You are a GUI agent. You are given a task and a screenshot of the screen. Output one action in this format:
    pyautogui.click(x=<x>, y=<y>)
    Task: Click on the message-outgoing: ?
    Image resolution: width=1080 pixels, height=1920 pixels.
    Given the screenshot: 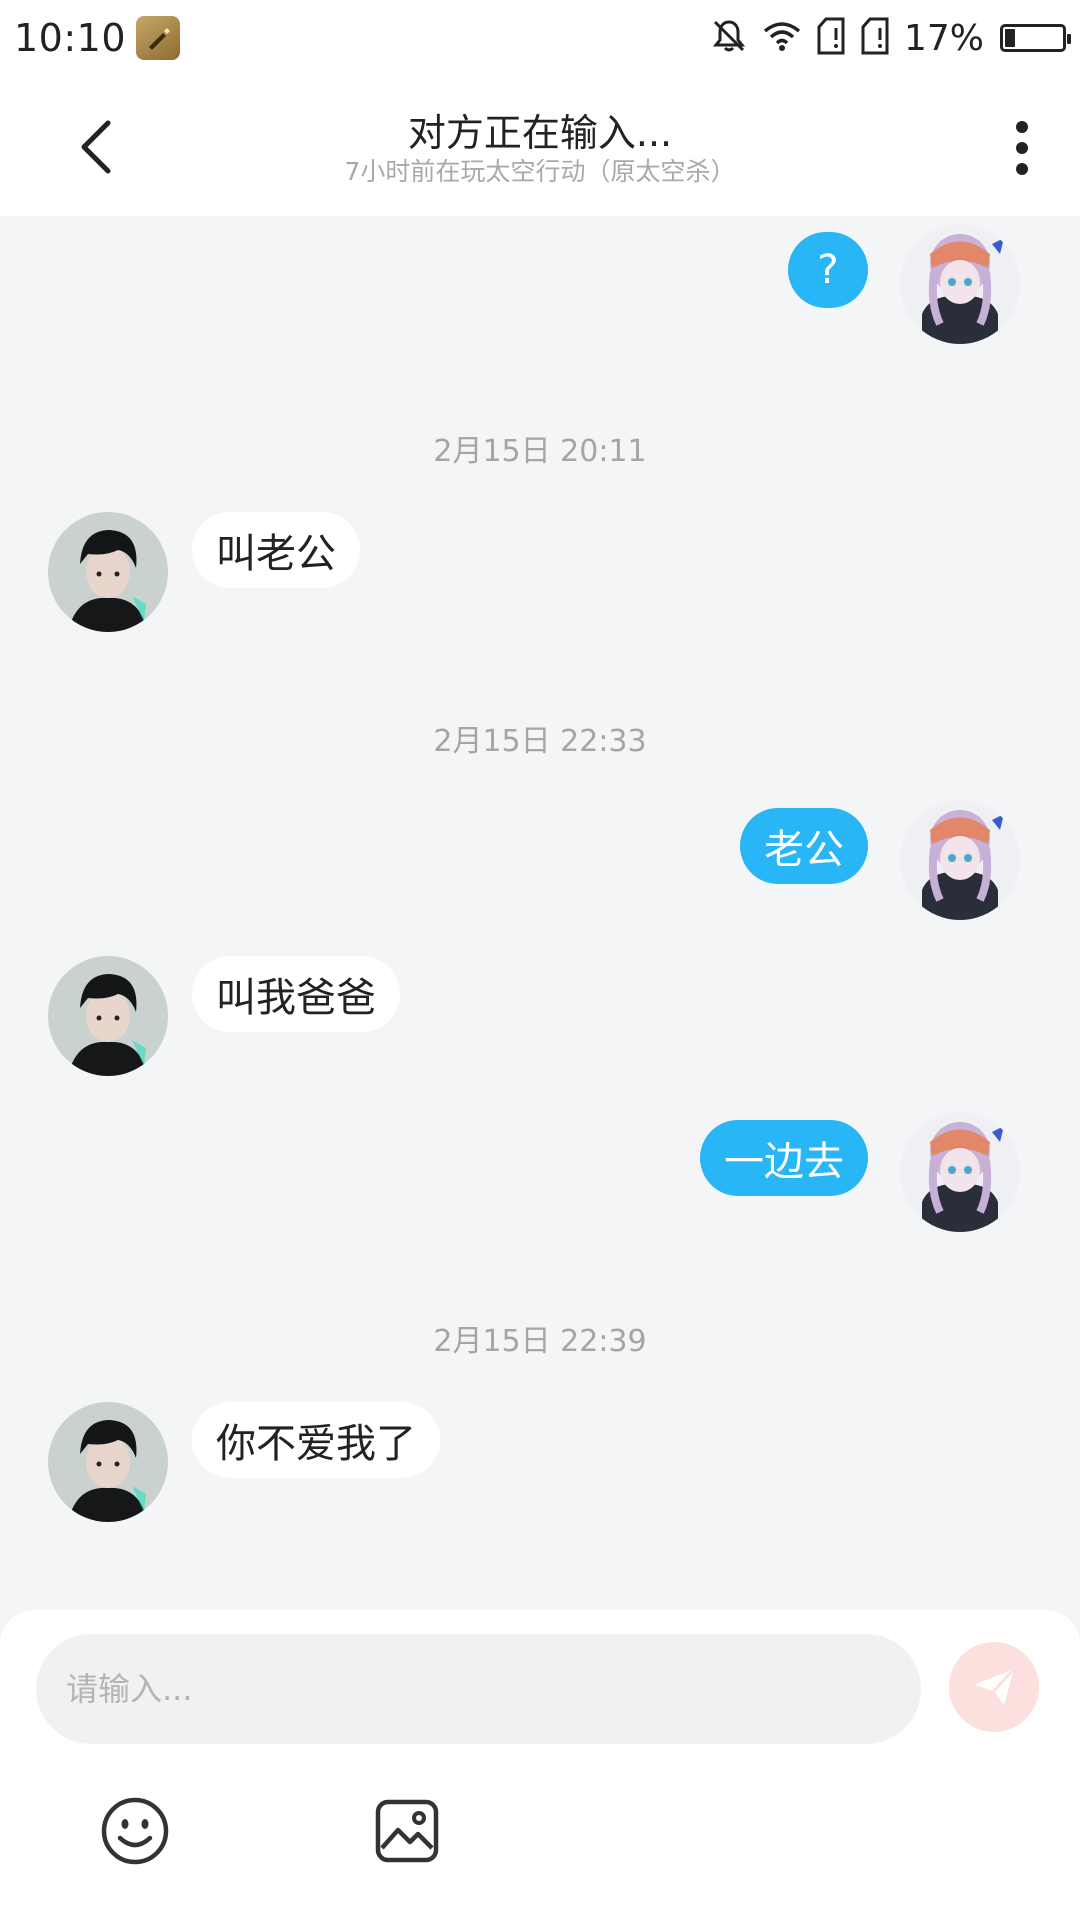 What is the action you would take?
    pyautogui.click(x=904, y=284)
    